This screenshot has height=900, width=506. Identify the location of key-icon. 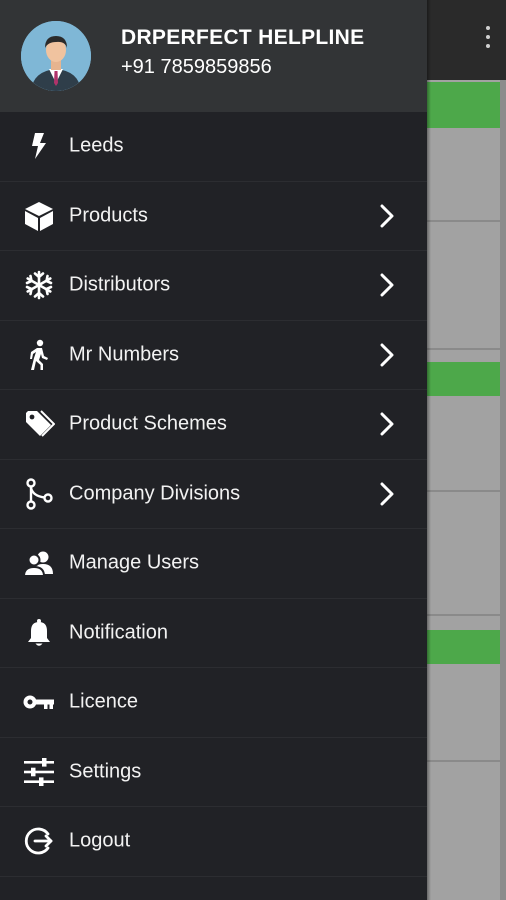
(39, 702).